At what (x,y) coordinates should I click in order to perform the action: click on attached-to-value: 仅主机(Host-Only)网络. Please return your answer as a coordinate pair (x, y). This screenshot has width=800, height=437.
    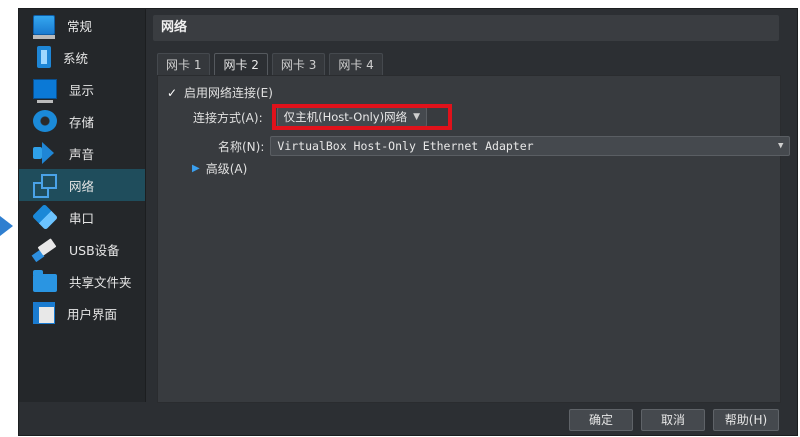
    Looking at the image, I should click on (345, 117).